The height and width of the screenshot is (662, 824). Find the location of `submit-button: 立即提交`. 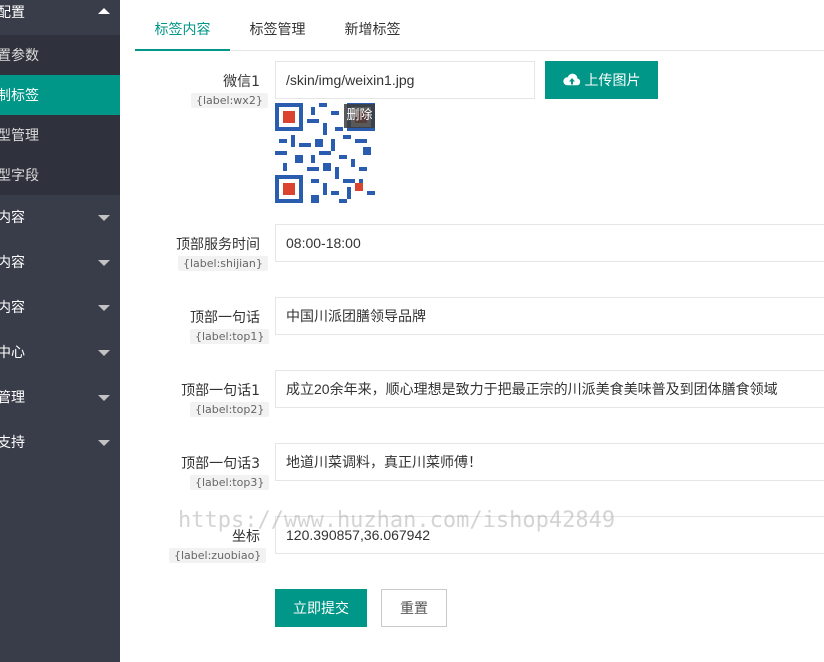

submit-button: 立即提交 is located at coordinates (321, 608).